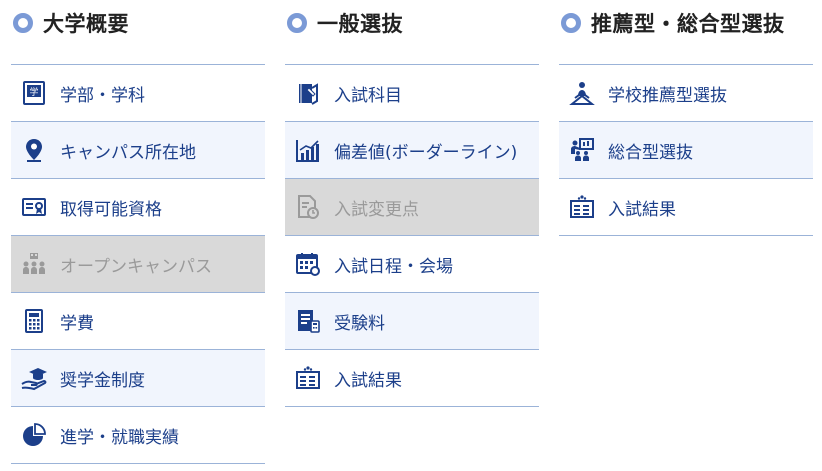 The image size is (822, 471). What do you see at coordinates (650, 152) in the screenshot?
I see `menu-item-label: 総合型選抜` at bounding box center [650, 152].